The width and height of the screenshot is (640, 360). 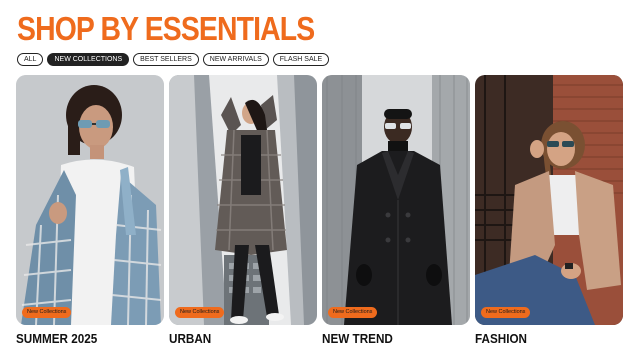 I want to click on card-label: NEW TREND, so click(x=357, y=338).